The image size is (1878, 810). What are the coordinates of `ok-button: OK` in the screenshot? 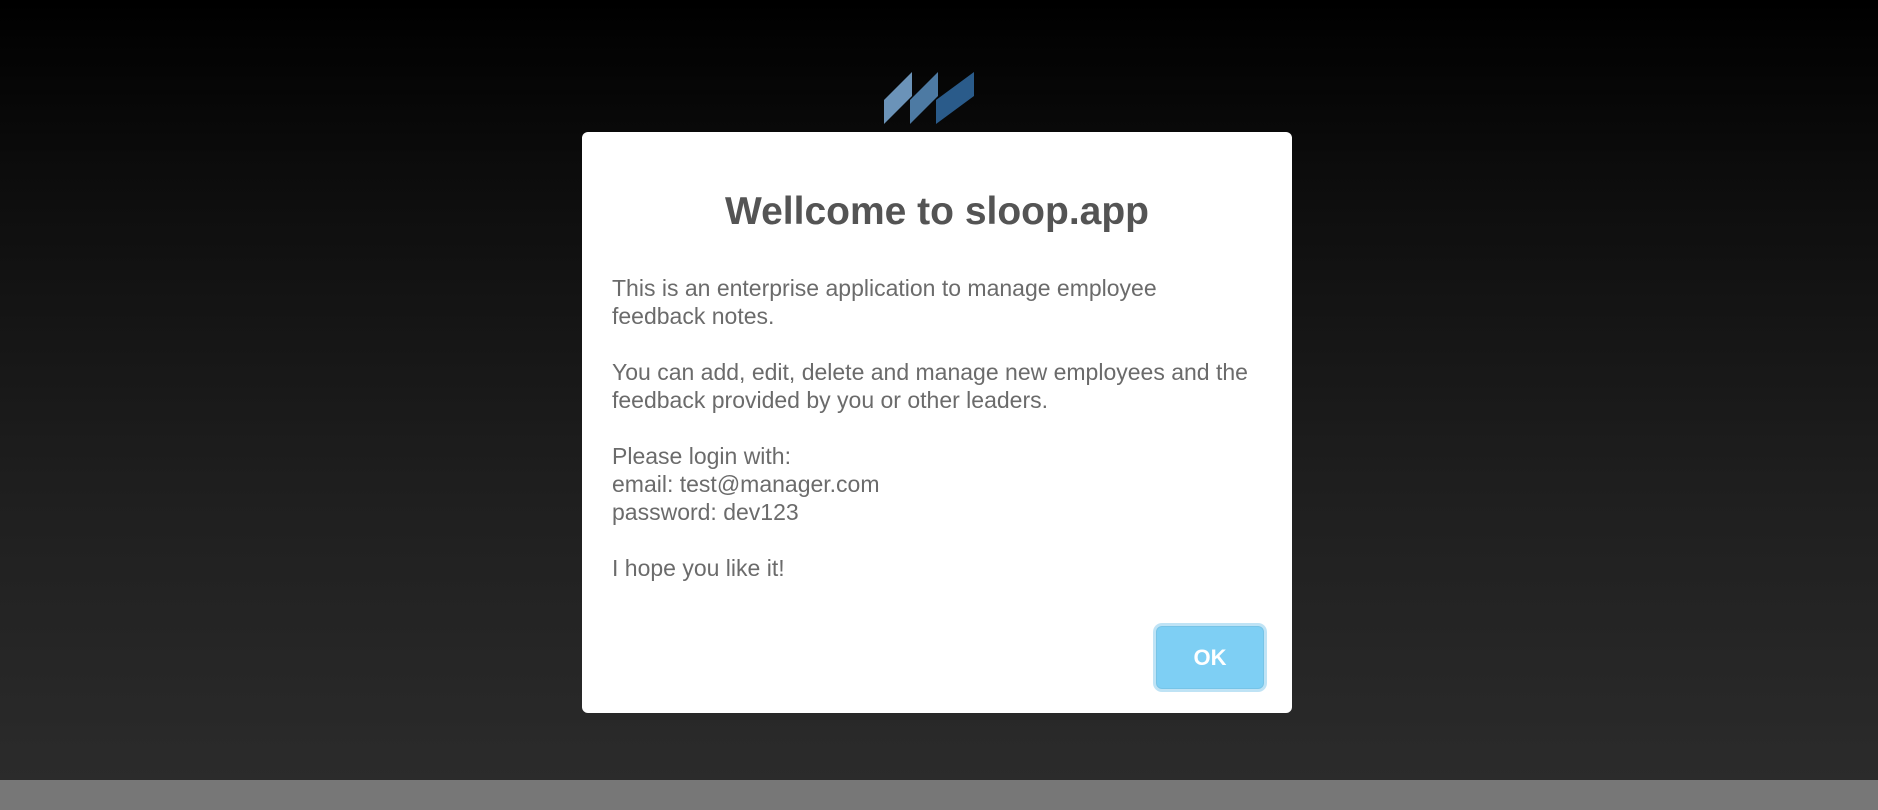 It's located at (1210, 657).